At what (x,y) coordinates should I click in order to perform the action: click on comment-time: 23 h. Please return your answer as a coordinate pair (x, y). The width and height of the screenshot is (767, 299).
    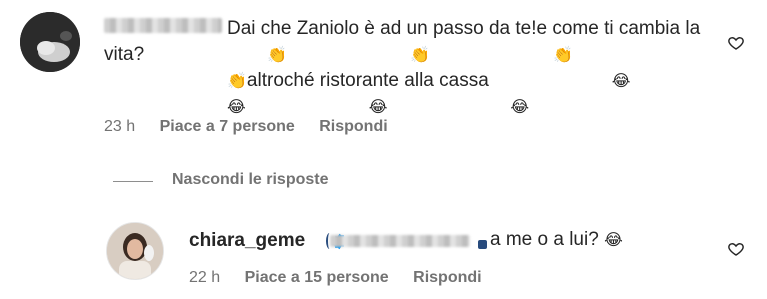
    Looking at the image, I should click on (120, 126).